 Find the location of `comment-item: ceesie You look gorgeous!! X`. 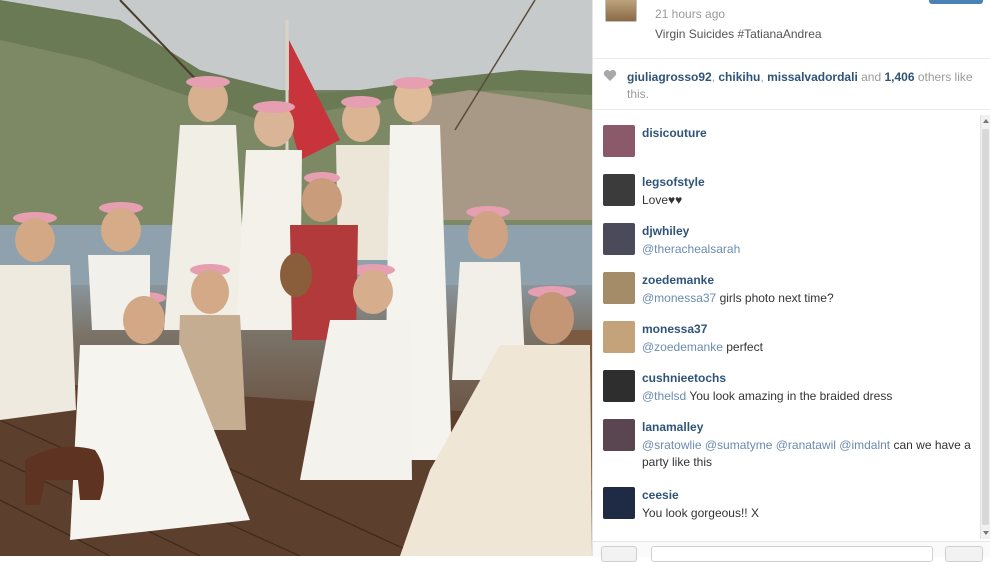

comment-item: ceesie You look gorgeous!! X is located at coordinates (786, 501).